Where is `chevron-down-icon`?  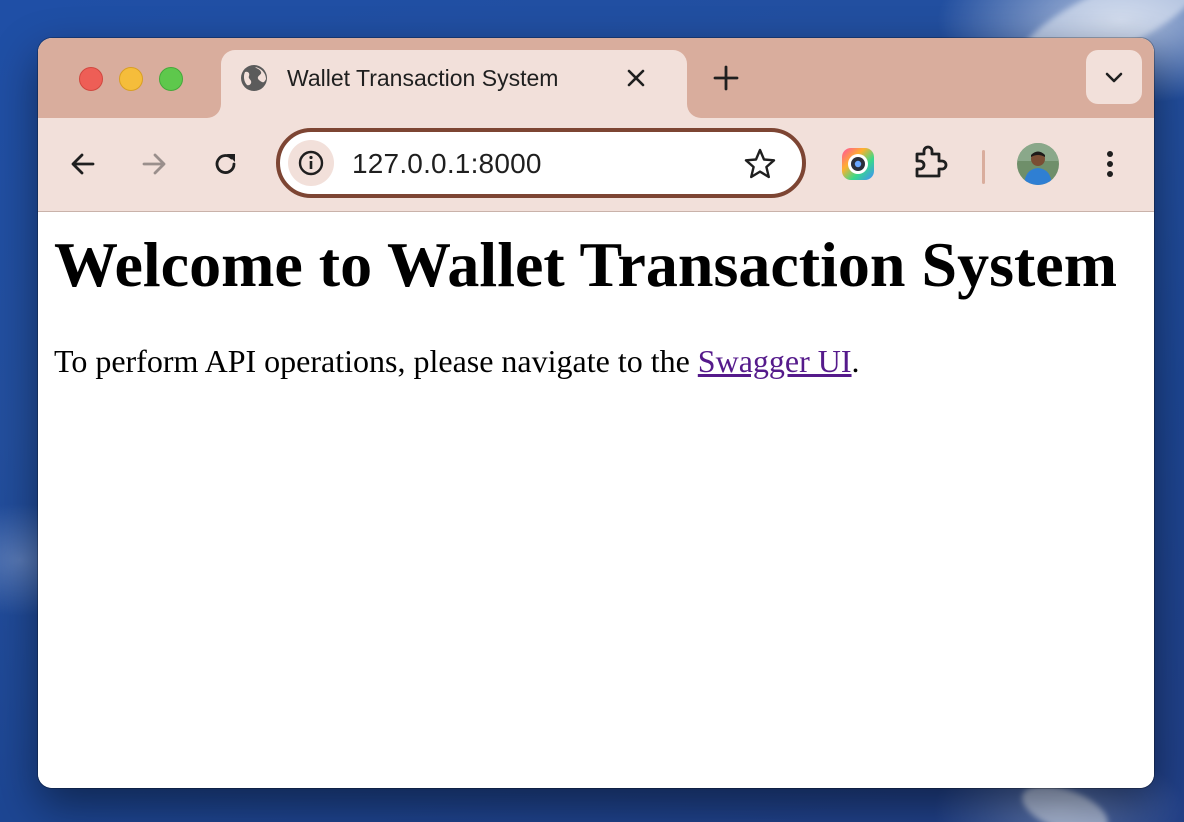 chevron-down-icon is located at coordinates (1114, 77).